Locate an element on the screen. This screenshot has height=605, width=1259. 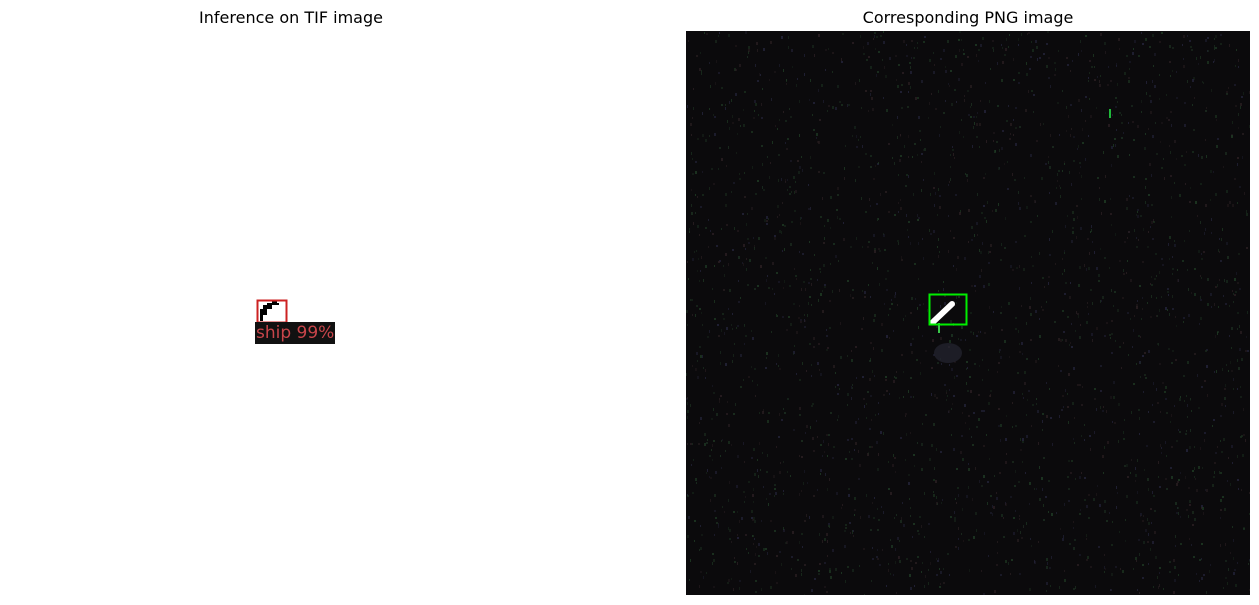
left-panel-title: Inference on TIF image is located at coordinates (291, 17).